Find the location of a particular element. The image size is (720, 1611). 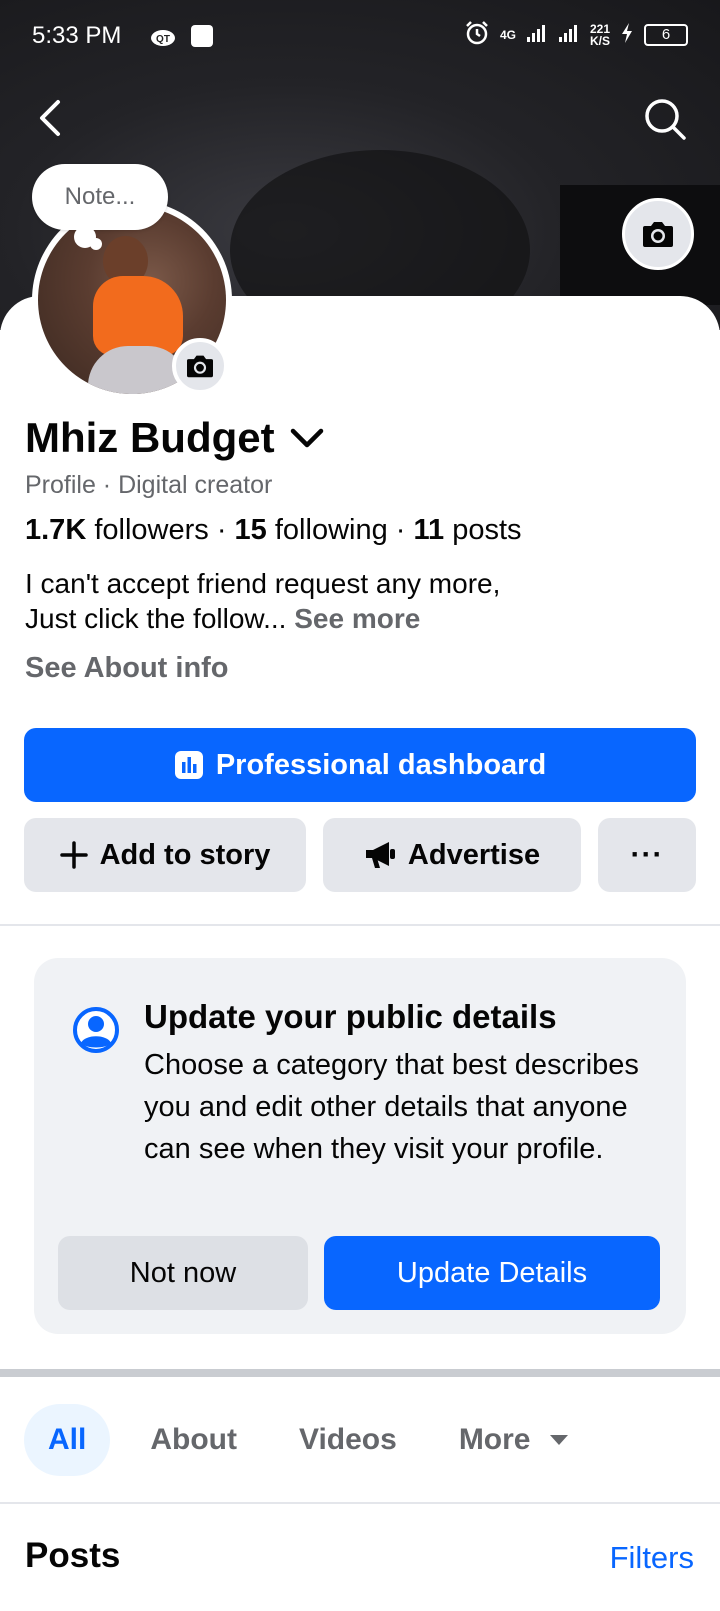

edit-profile-picture-button is located at coordinates (200, 366).